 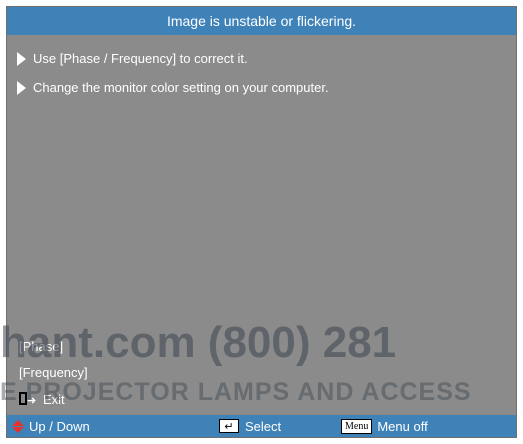 I want to click on osd-title-bar: Image is unstable or flickering., so click(x=261, y=21).